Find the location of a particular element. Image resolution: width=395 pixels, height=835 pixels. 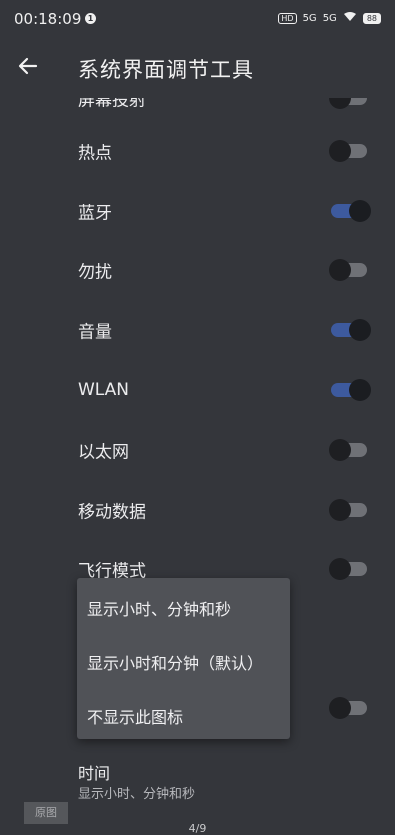

original-image-button: 原图 is located at coordinates (46, 813).